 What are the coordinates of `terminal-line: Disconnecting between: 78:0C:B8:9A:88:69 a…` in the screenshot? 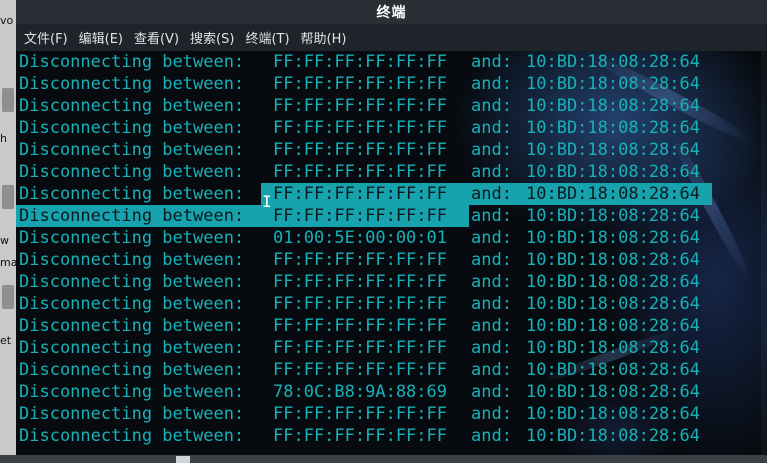 It's located at (391, 392).